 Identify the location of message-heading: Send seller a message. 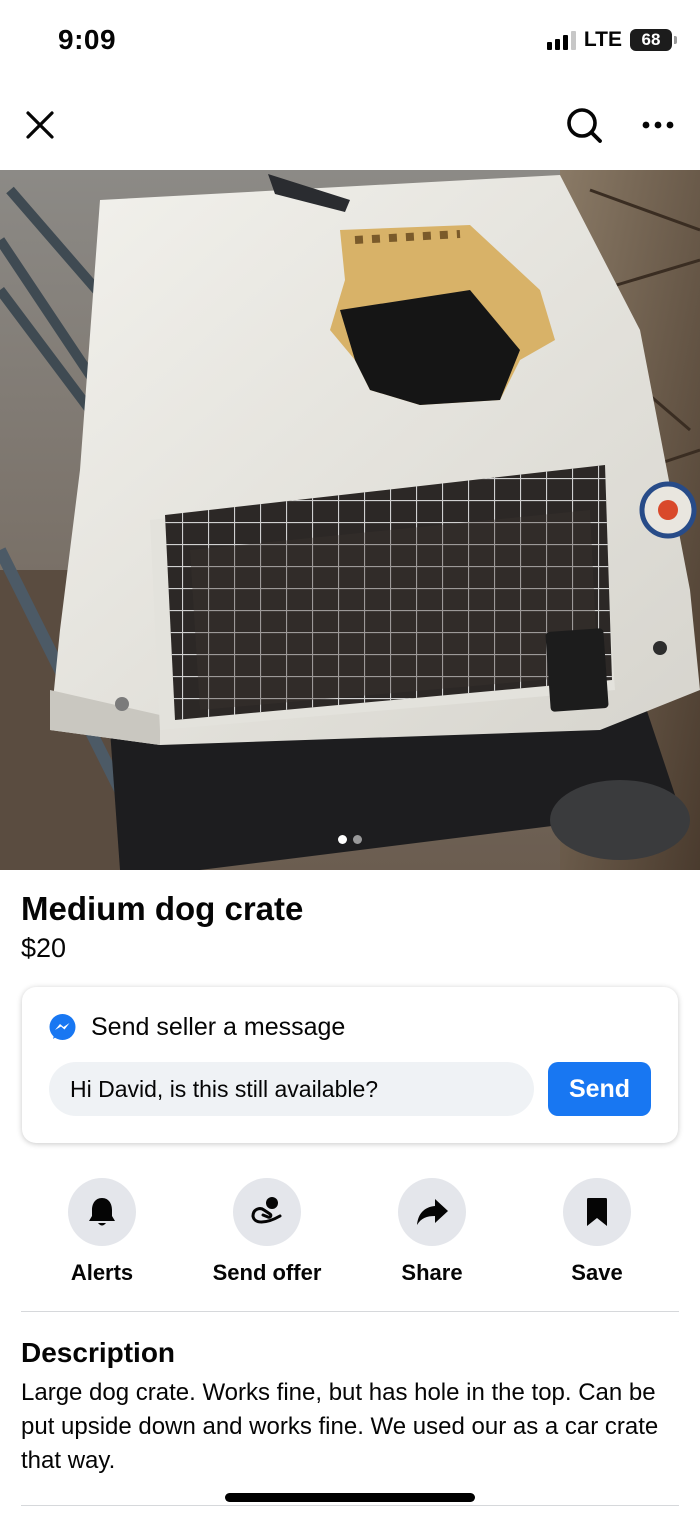
(218, 1027).